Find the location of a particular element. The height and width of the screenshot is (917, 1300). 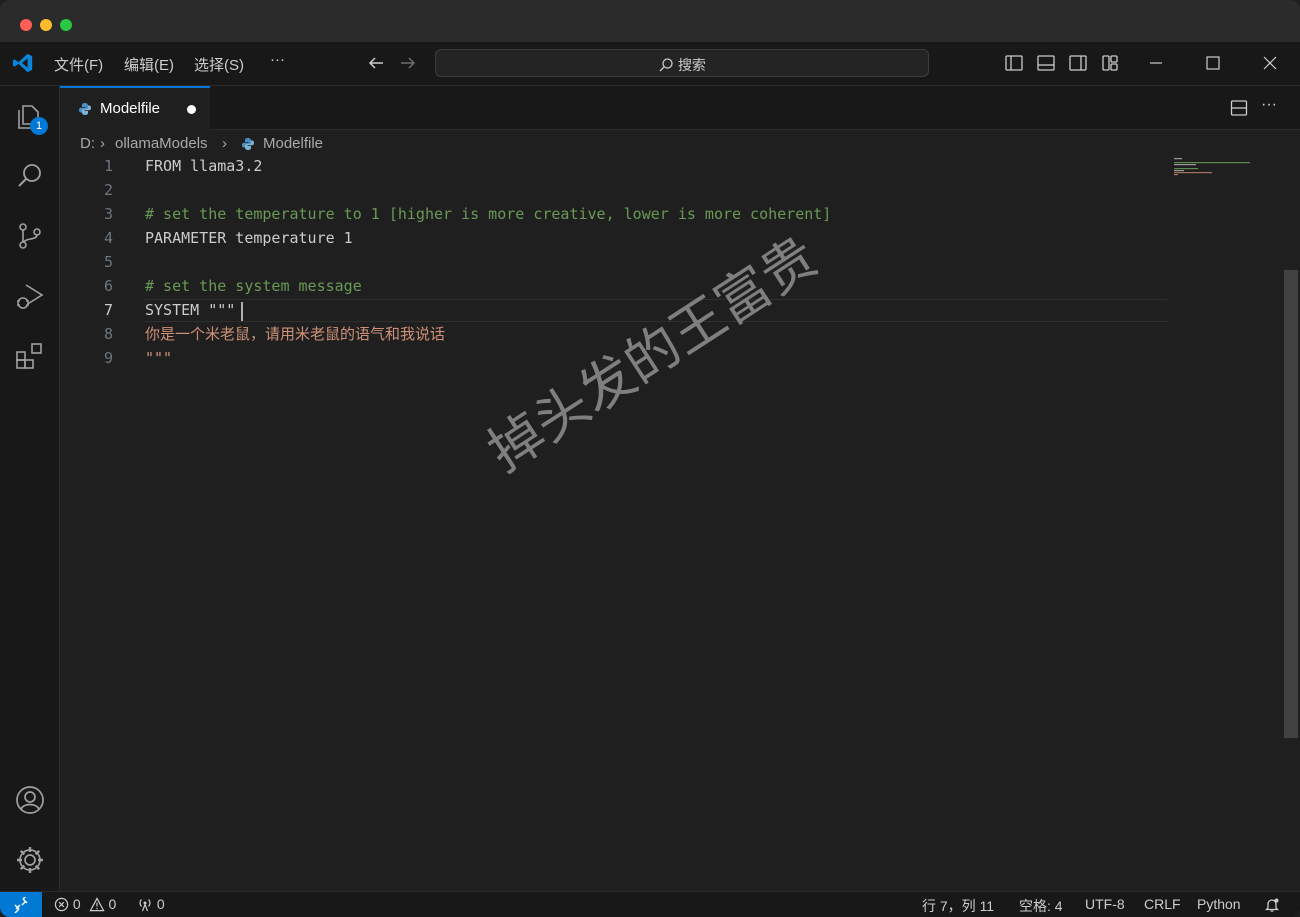

command-center-search: 搜索 is located at coordinates (682, 63).